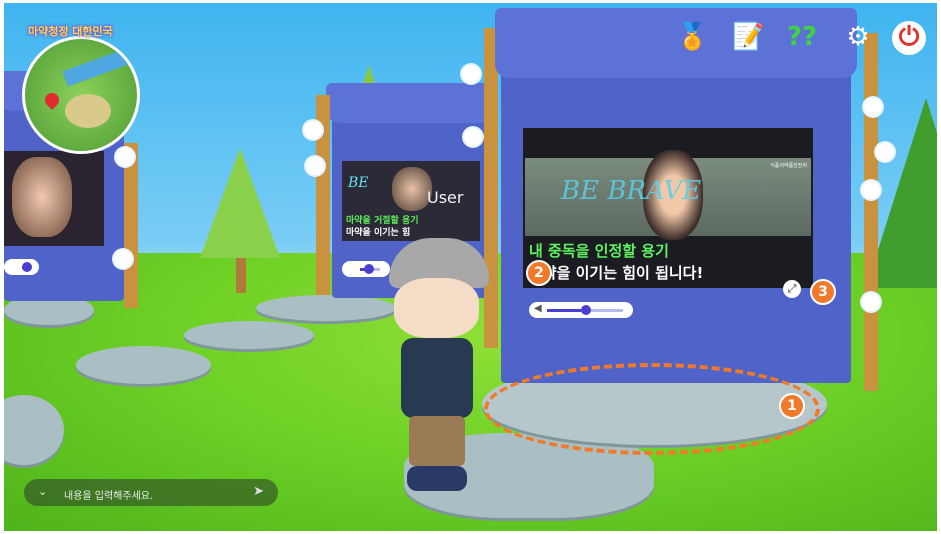 Image resolution: width=941 pixels, height=534 pixels. Describe the element at coordinates (788, 166) in the screenshot. I see `broadcaster-logo: 식품의약품안전처` at that location.